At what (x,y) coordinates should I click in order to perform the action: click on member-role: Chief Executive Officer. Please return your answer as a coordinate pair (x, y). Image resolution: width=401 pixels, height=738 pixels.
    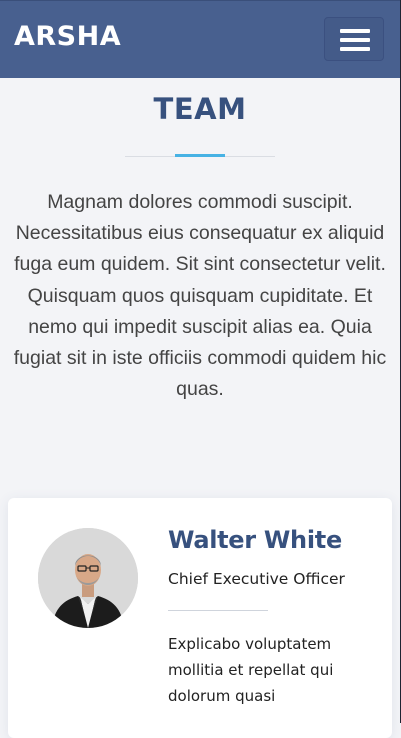
    Looking at the image, I should click on (256, 579).